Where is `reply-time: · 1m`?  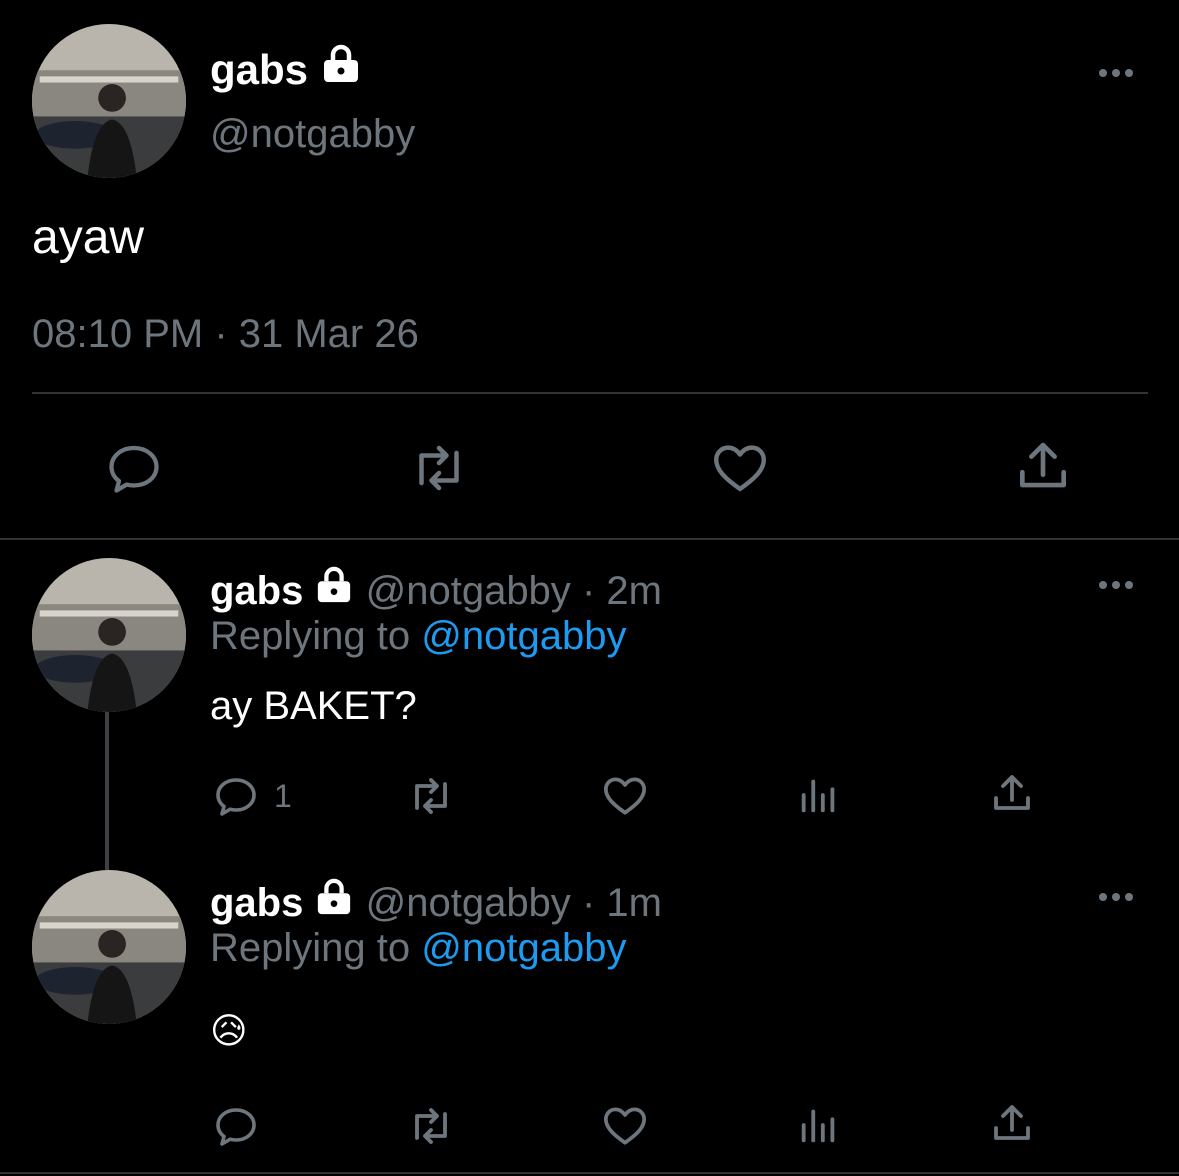
reply-time: · 1m is located at coordinates (622, 903).